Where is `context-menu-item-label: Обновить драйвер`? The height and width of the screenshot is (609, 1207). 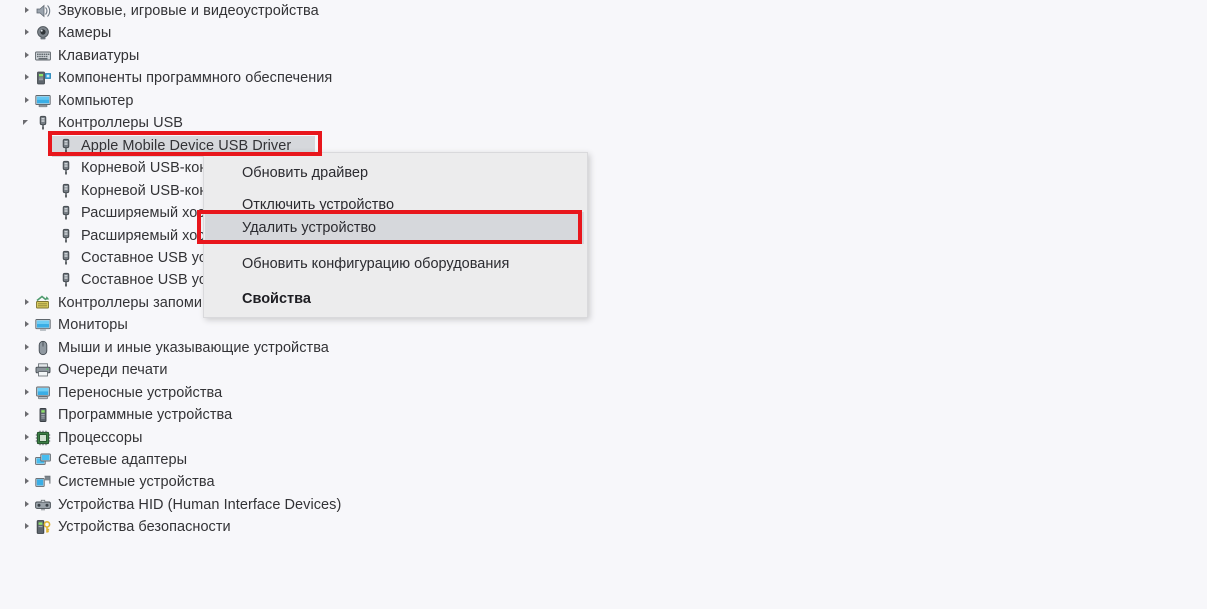 context-menu-item-label: Обновить драйвер is located at coordinates (305, 173).